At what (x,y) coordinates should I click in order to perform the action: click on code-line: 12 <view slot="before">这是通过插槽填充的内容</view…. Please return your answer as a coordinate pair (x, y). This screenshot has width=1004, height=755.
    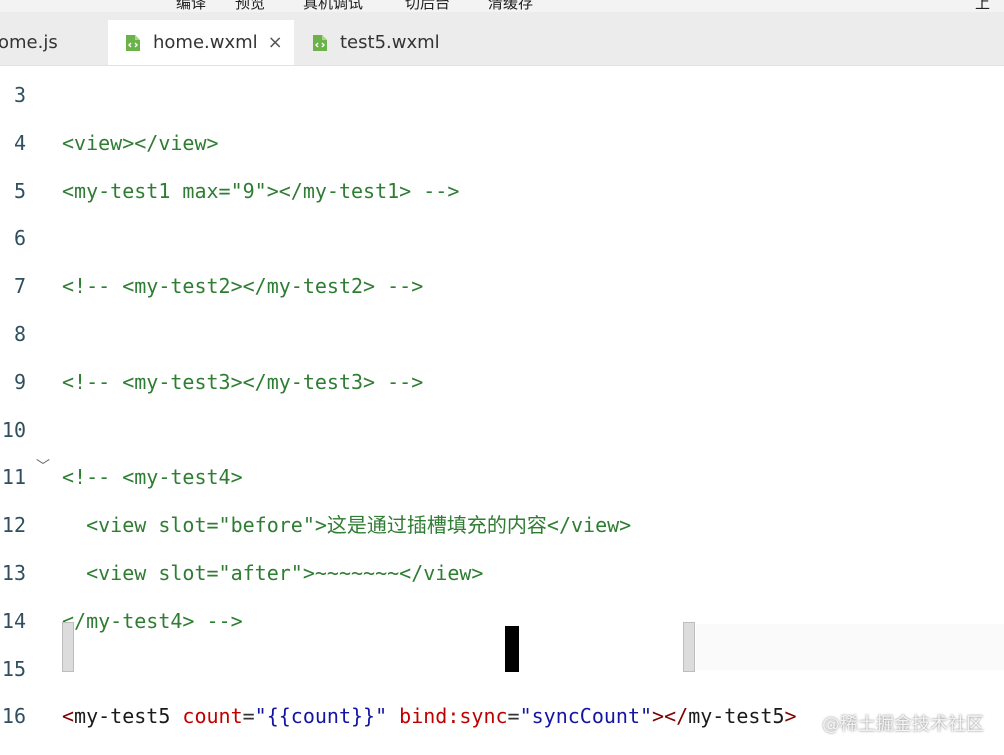
    Looking at the image, I should click on (502, 525).